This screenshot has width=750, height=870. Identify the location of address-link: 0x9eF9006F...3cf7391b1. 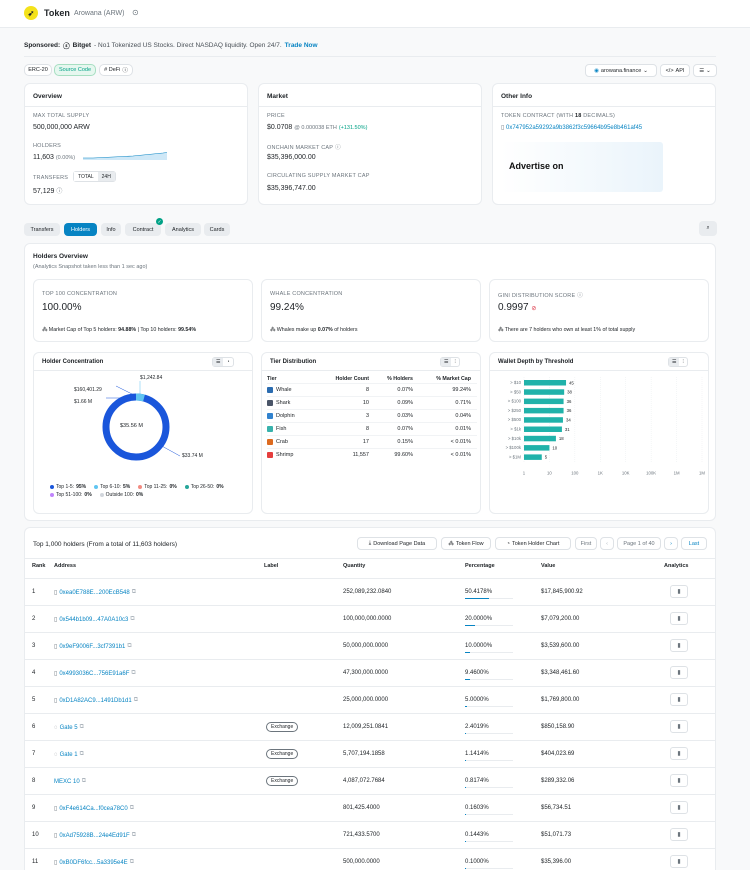
(92, 647).